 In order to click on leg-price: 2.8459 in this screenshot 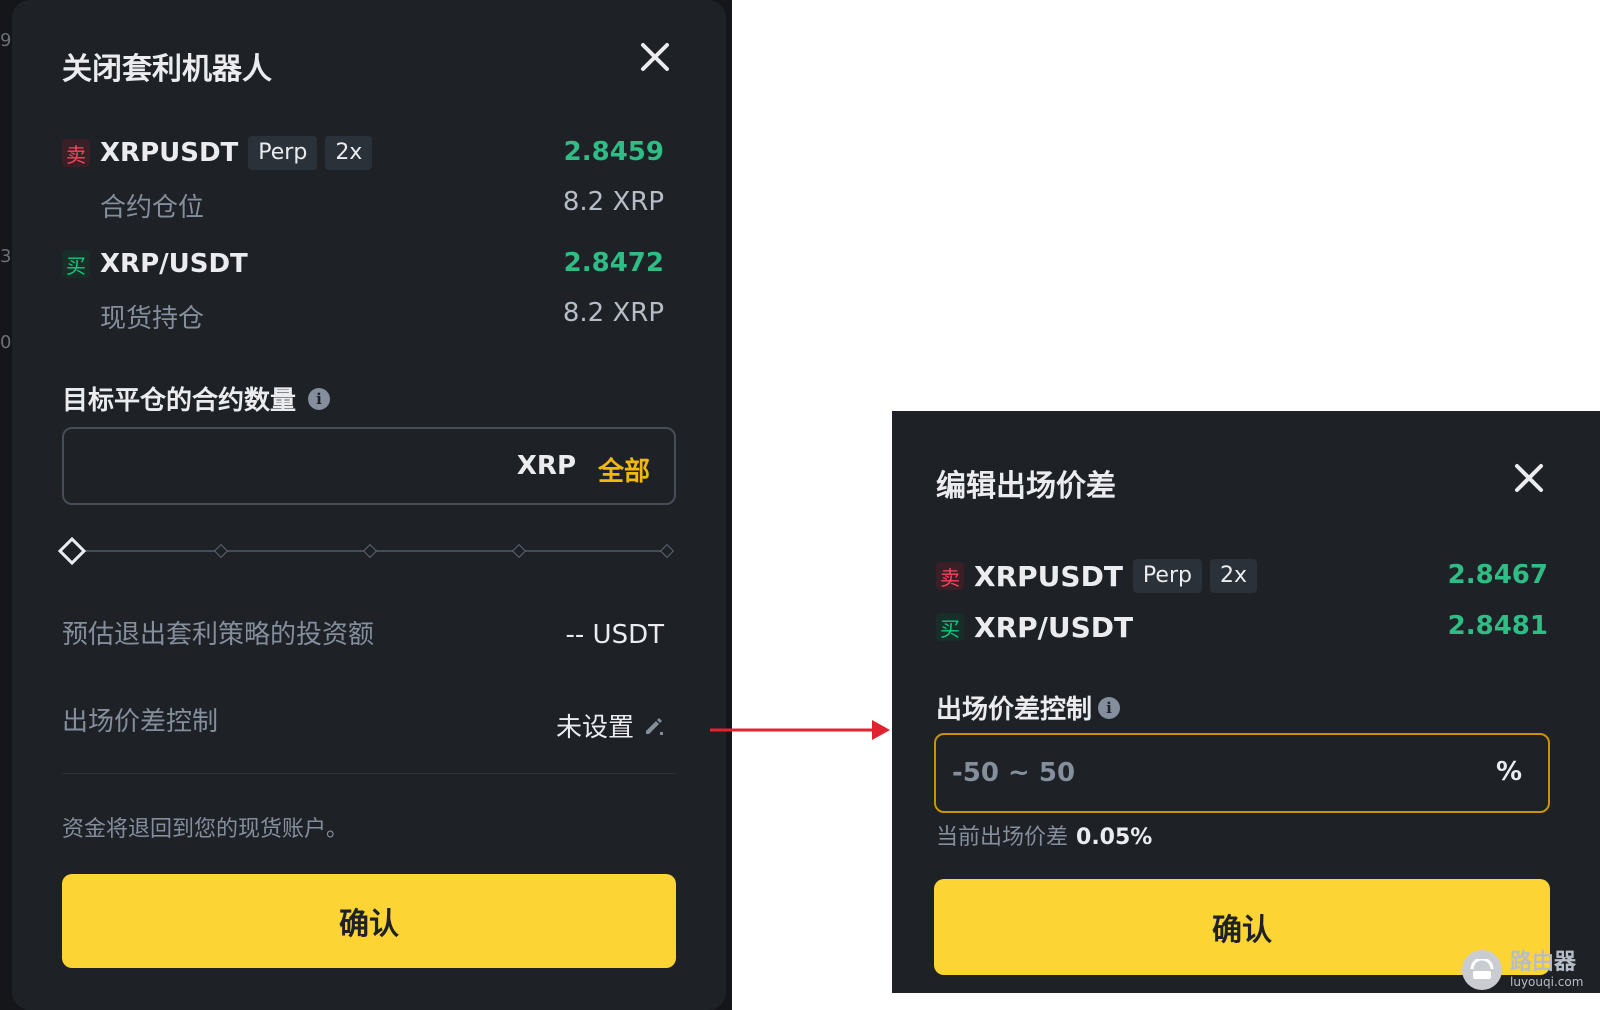, I will do `click(613, 152)`.